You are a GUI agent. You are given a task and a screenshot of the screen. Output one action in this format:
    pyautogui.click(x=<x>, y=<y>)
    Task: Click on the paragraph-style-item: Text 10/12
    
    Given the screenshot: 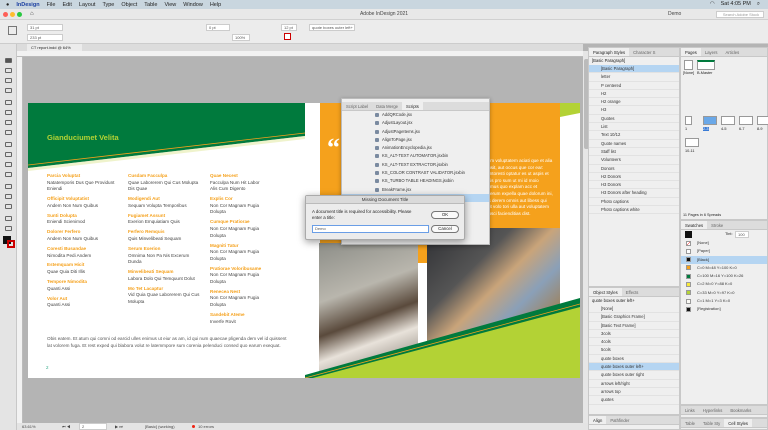 What is the action you would take?
    pyautogui.click(x=634, y=135)
    